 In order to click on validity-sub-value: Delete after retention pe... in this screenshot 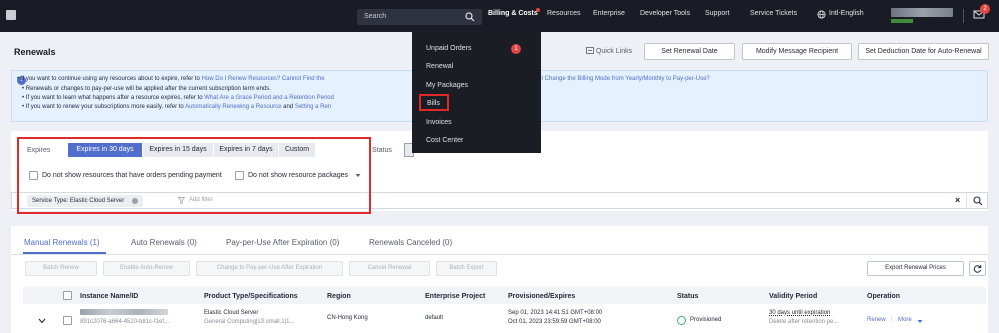, I will do `click(804, 322)`.